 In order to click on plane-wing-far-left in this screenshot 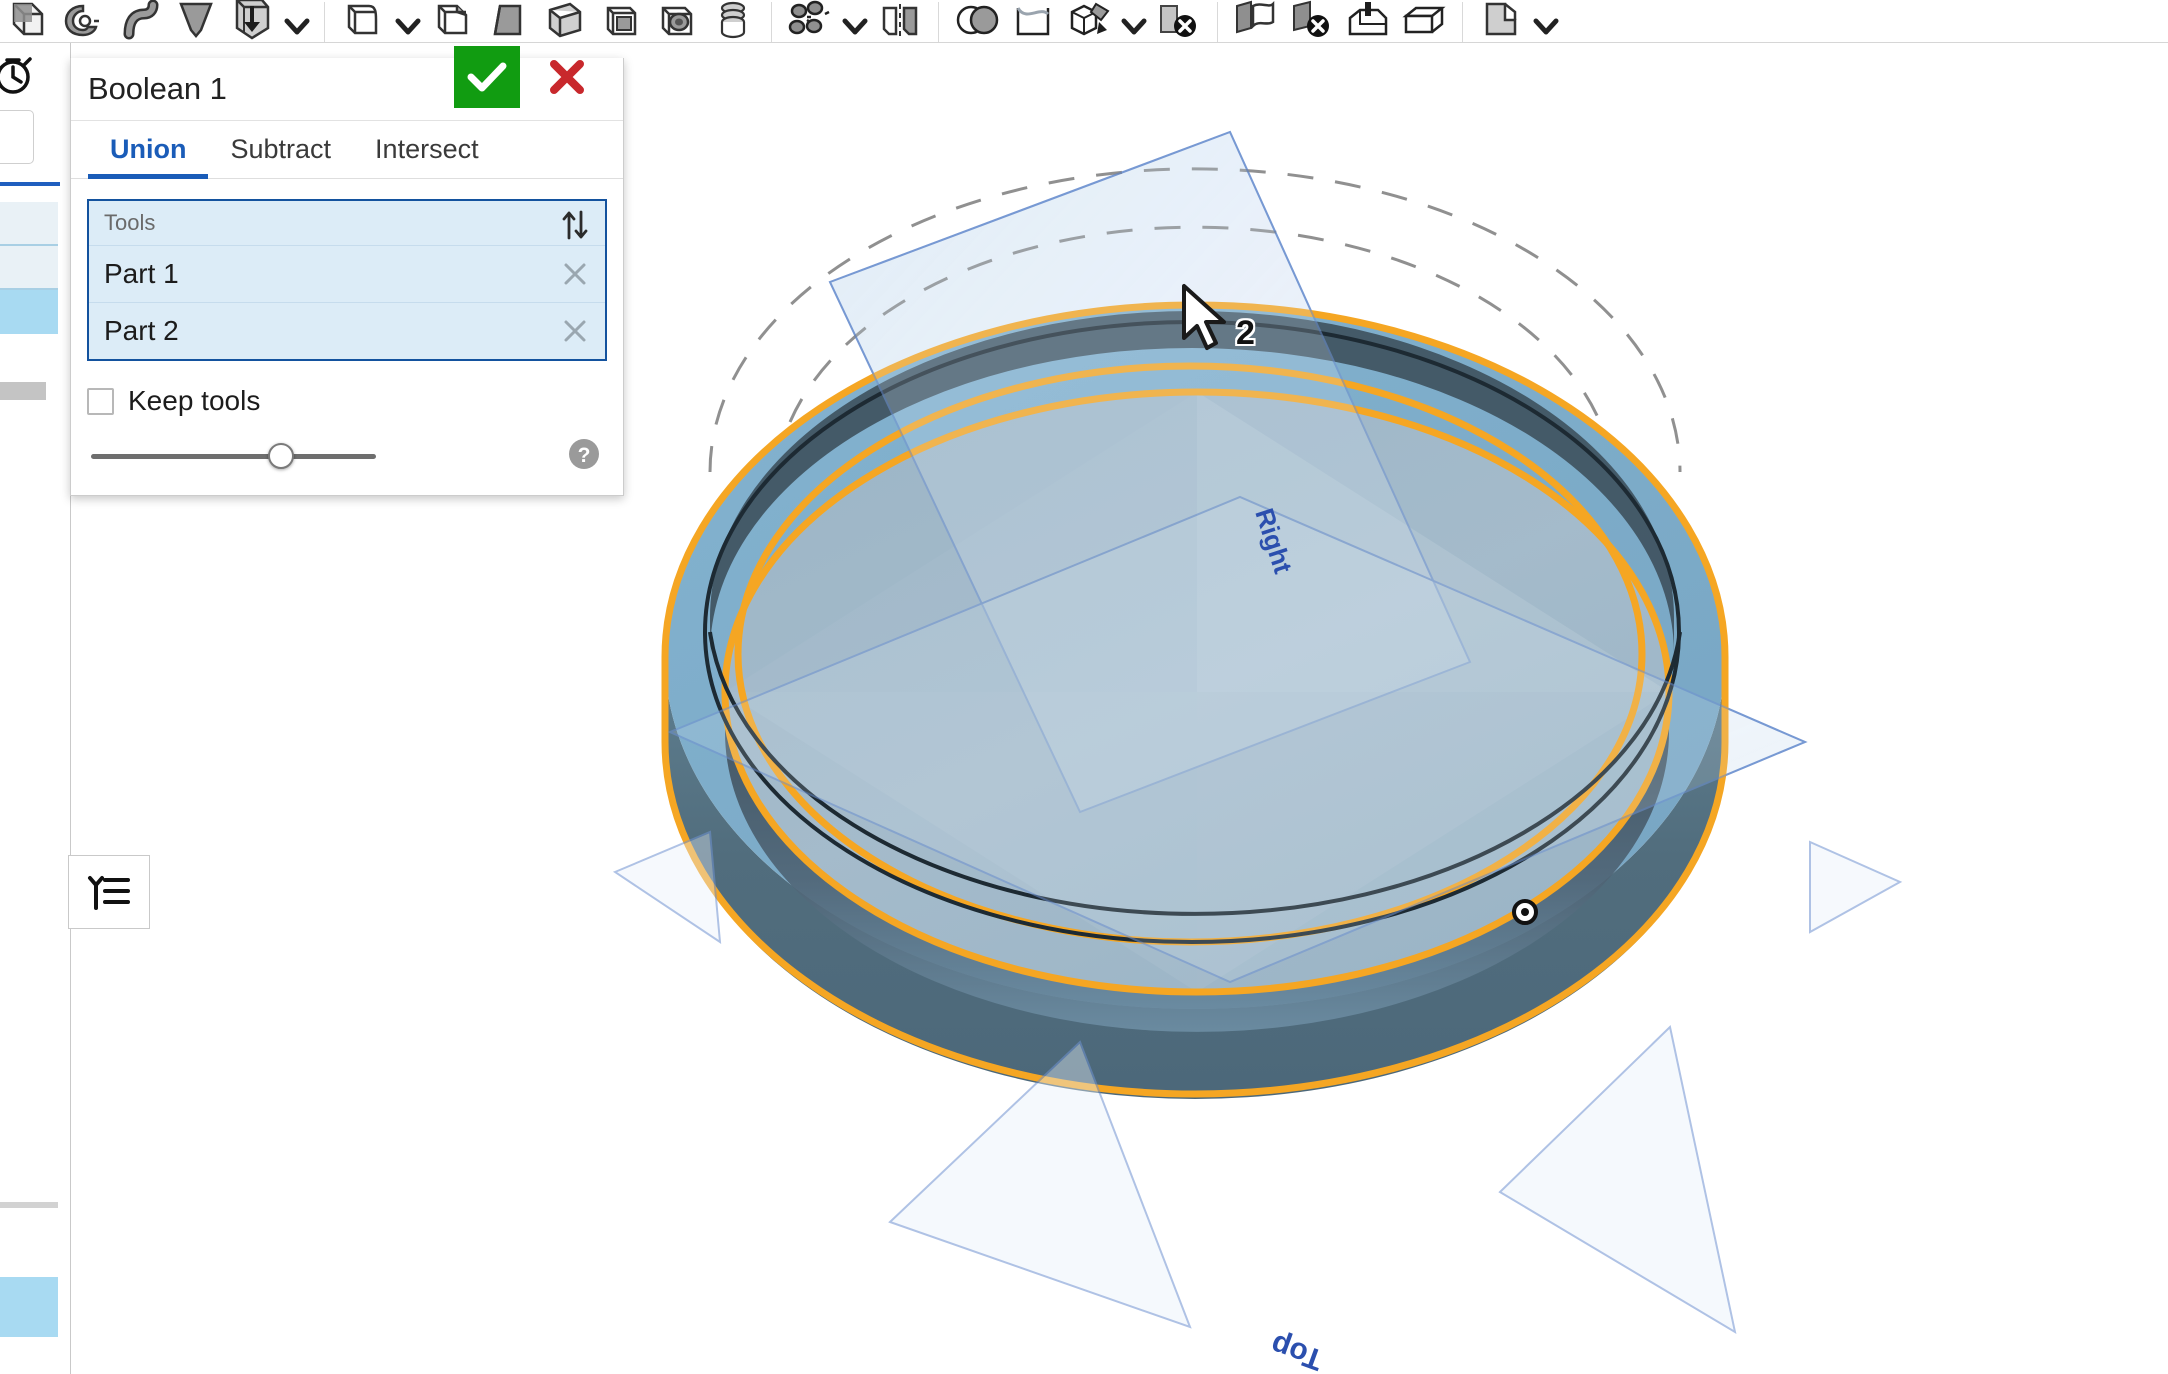, I will do `click(667, 887)`.